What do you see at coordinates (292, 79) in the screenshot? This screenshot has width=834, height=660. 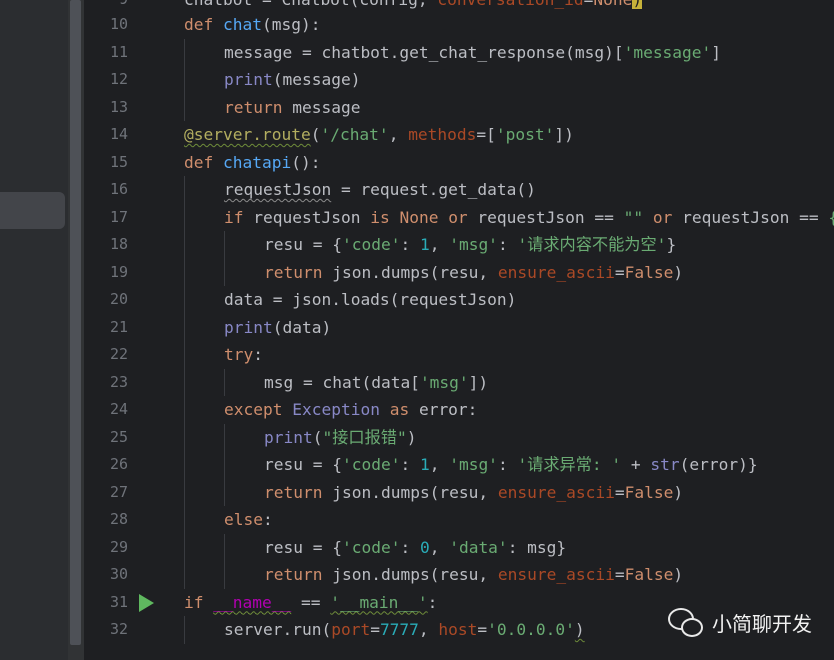 I see `code-text: print(message)` at bounding box center [292, 79].